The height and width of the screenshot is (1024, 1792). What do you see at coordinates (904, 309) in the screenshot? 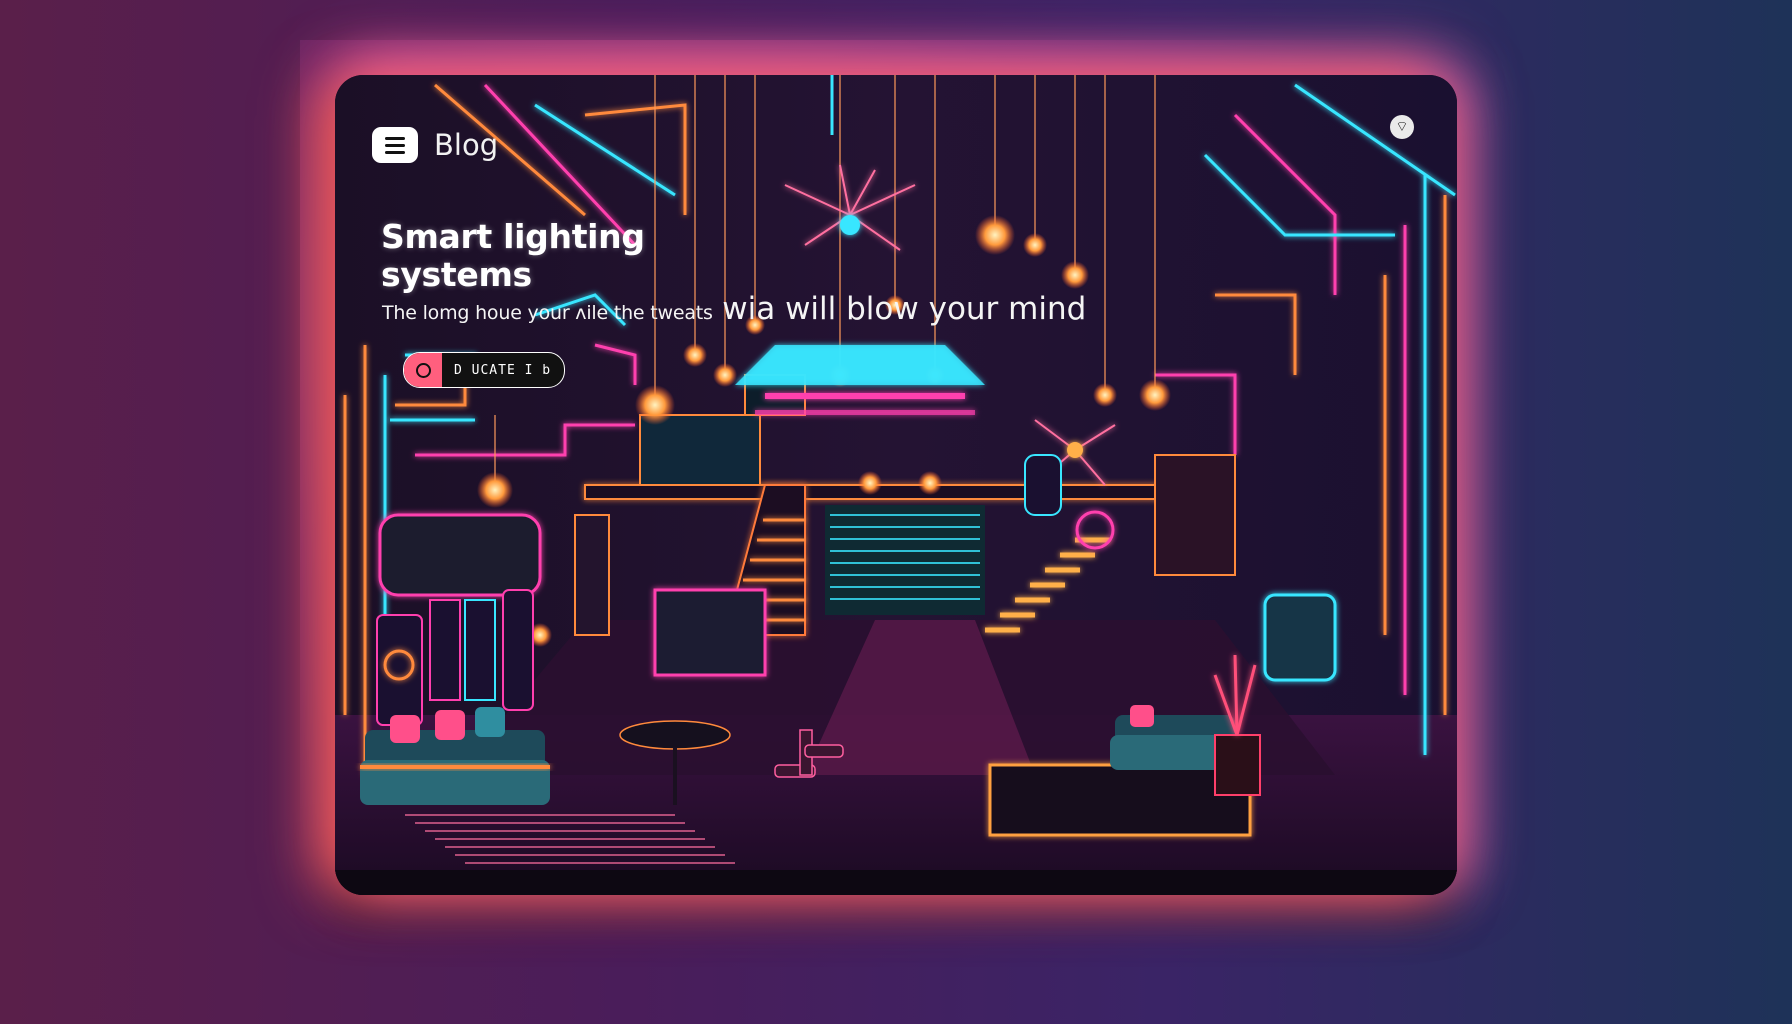
I see `subtitle-big: wia will blow your mind` at bounding box center [904, 309].